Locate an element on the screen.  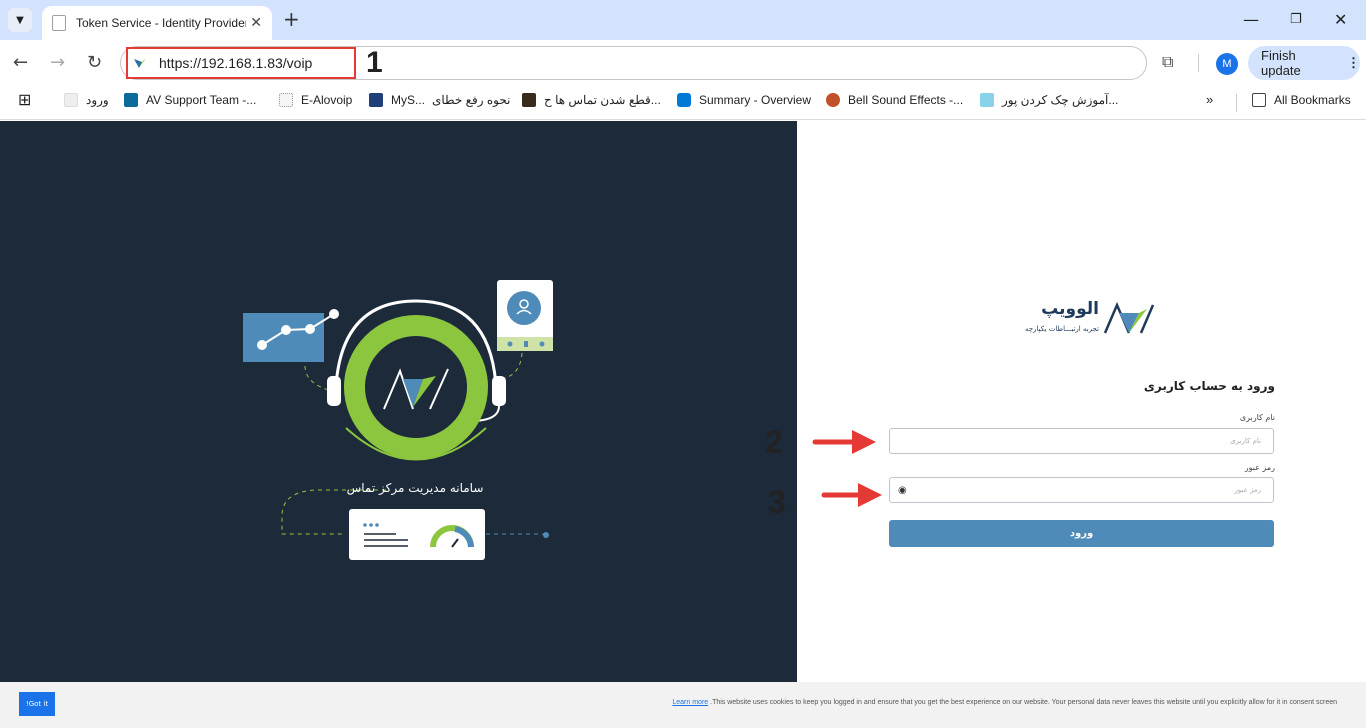
password-input: رمز عبور ◉ is located at coordinates (1081, 490).